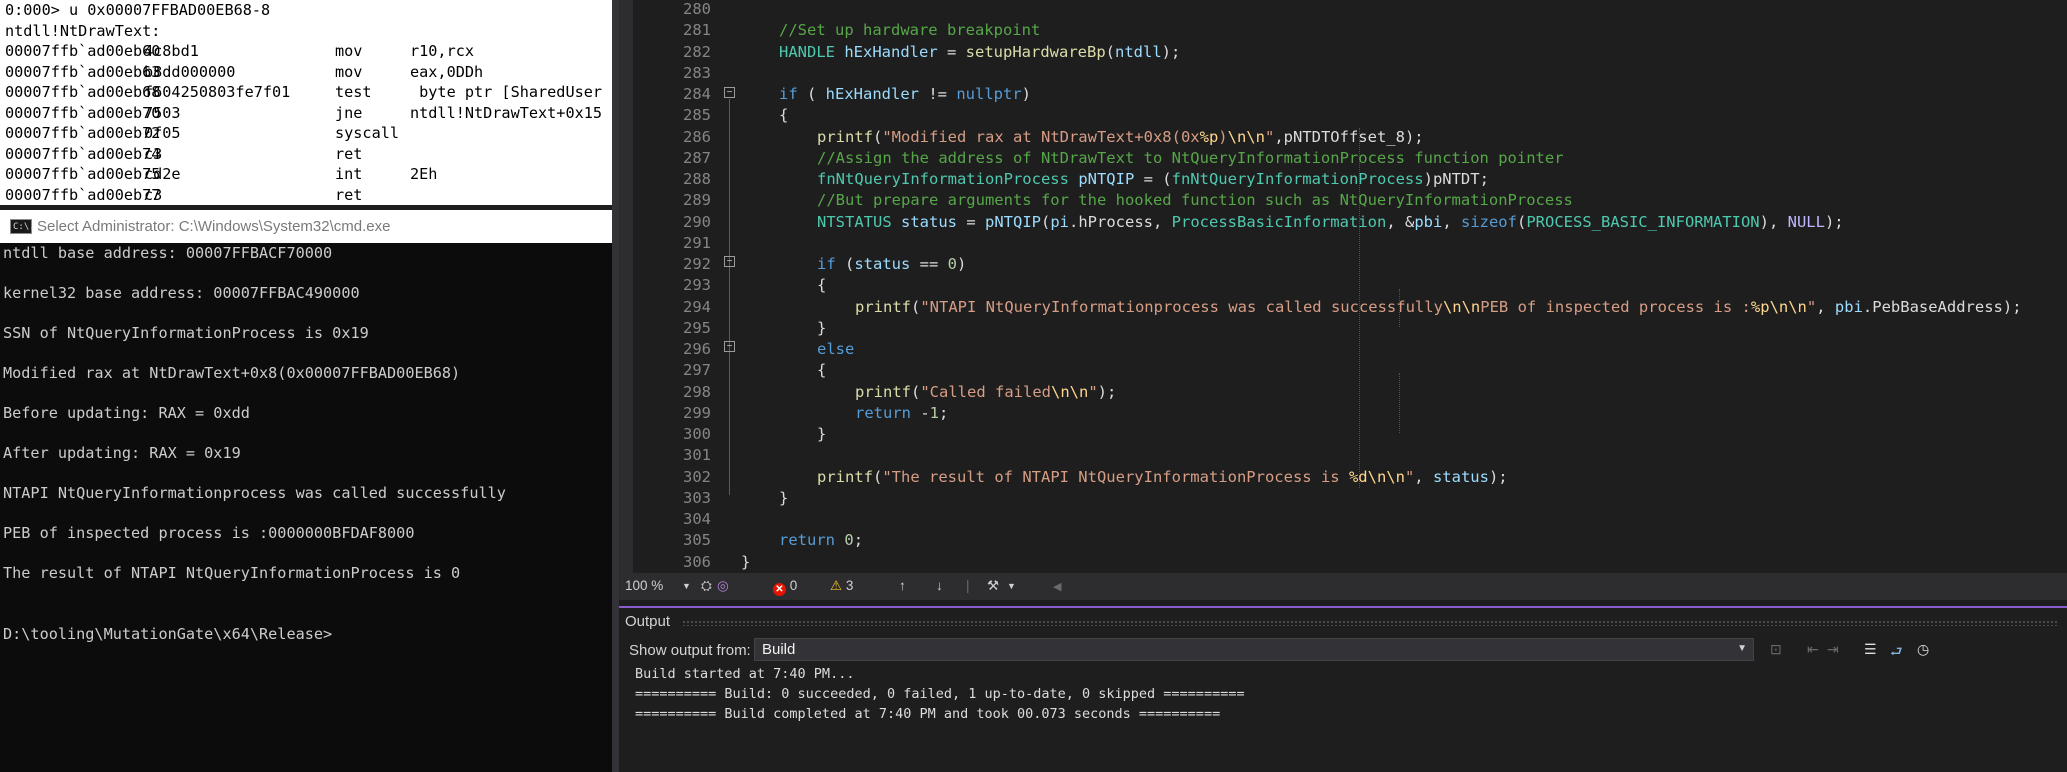 The width and height of the screenshot is (2067, 772). What do you see at coordinates (1349, 136) in the screenshot?
I see `code-token: ,pNTDTOffset_8);` at bounding box center [1349, 136].